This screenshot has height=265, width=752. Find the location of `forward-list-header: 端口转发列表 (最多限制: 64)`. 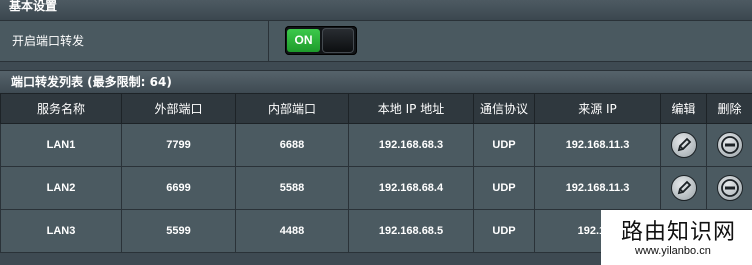

forward-list-header: 端口转发列表 (最多限制: 64) is located at coordinates (376, 81).